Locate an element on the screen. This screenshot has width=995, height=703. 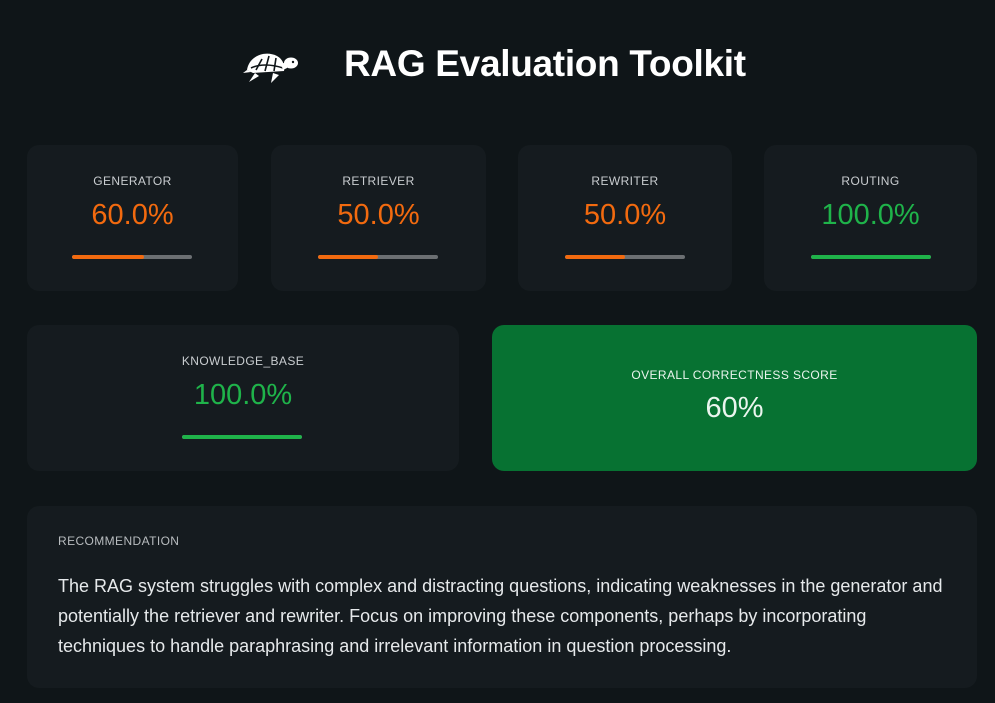
overall-score-card: OVERALL CORRECTNESS SCORE 60% is located at coordinates (734, 398).